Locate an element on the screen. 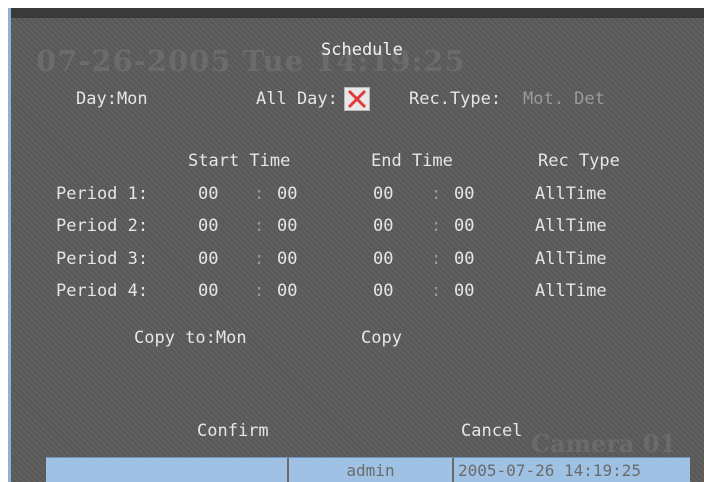  period-label: Period 1: is located at coordinates (102, 194).